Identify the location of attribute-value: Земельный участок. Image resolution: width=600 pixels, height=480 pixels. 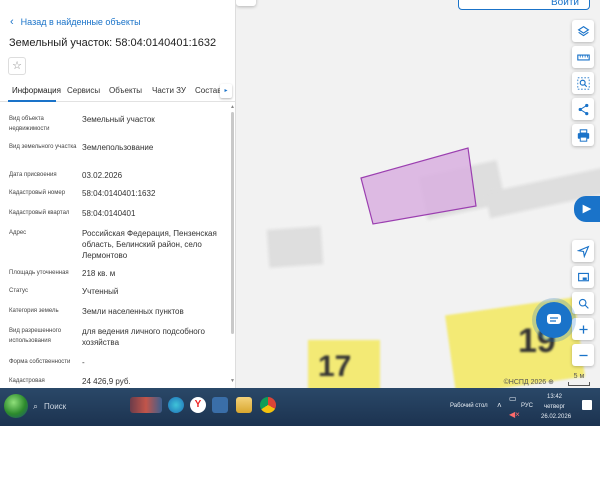
(118, 119).